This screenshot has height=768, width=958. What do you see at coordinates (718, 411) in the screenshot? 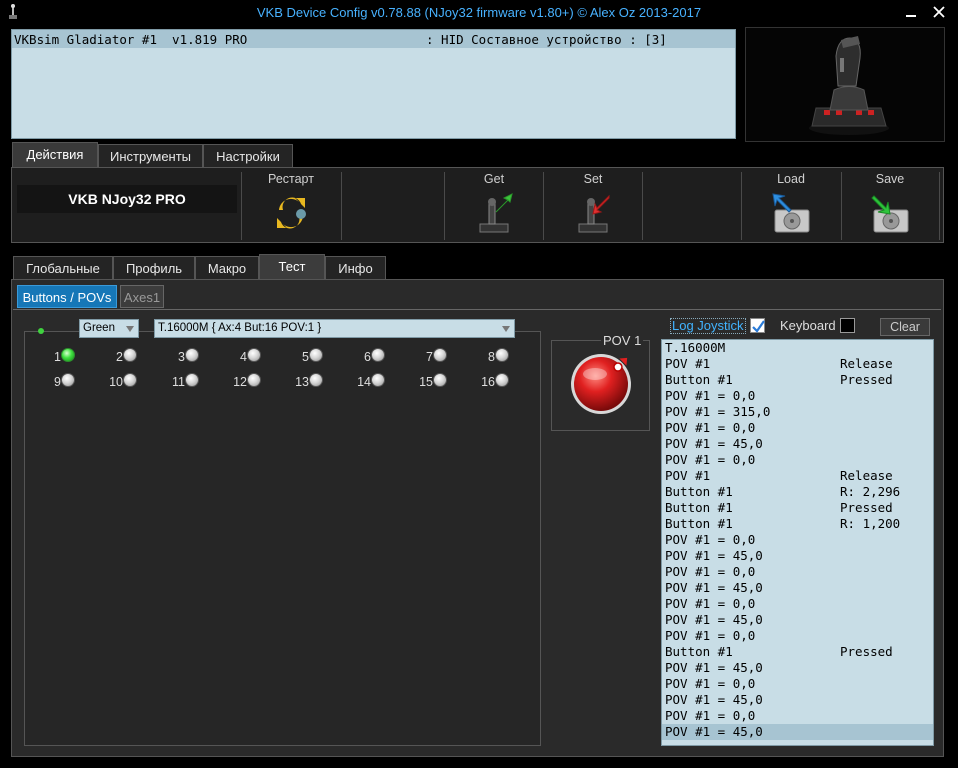
I see `log-event: POV #1 = 315,0` at bounding box center [718, 411].